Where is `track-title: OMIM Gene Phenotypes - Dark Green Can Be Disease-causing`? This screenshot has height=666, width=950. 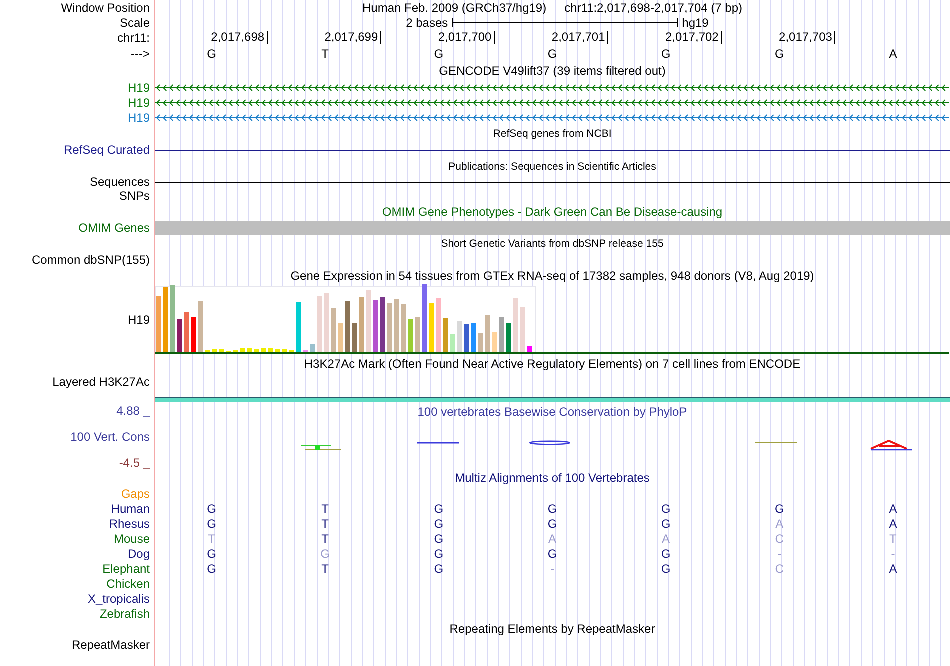
track-title: OMIM Gene Phenotypes - Dark Green Can Be Disease-causing is located at coordinates (552, 212).